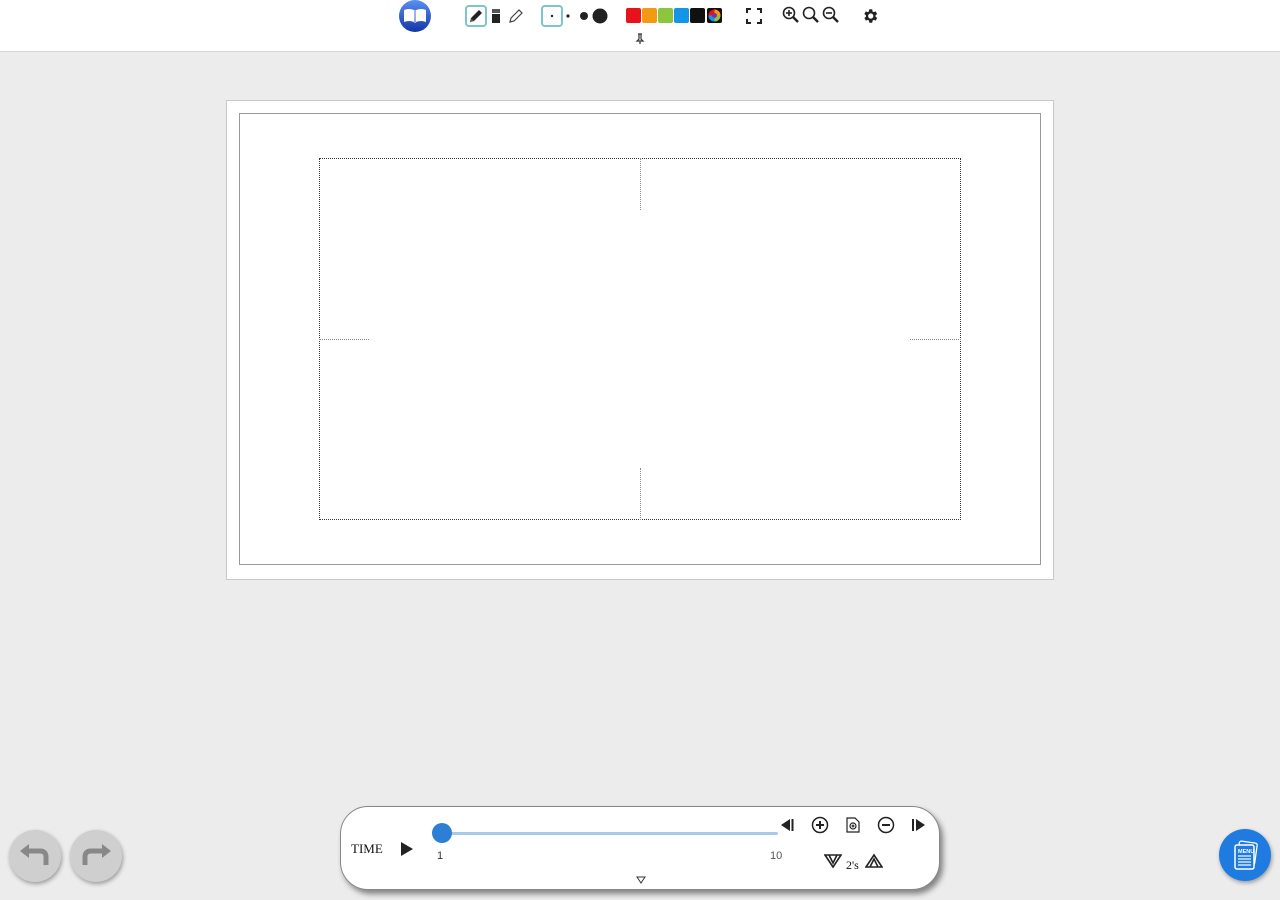 Image resolution: width=1280 pixels, height=900 pixels. I want to click on timeline-slider-handle, so click(442, 833).